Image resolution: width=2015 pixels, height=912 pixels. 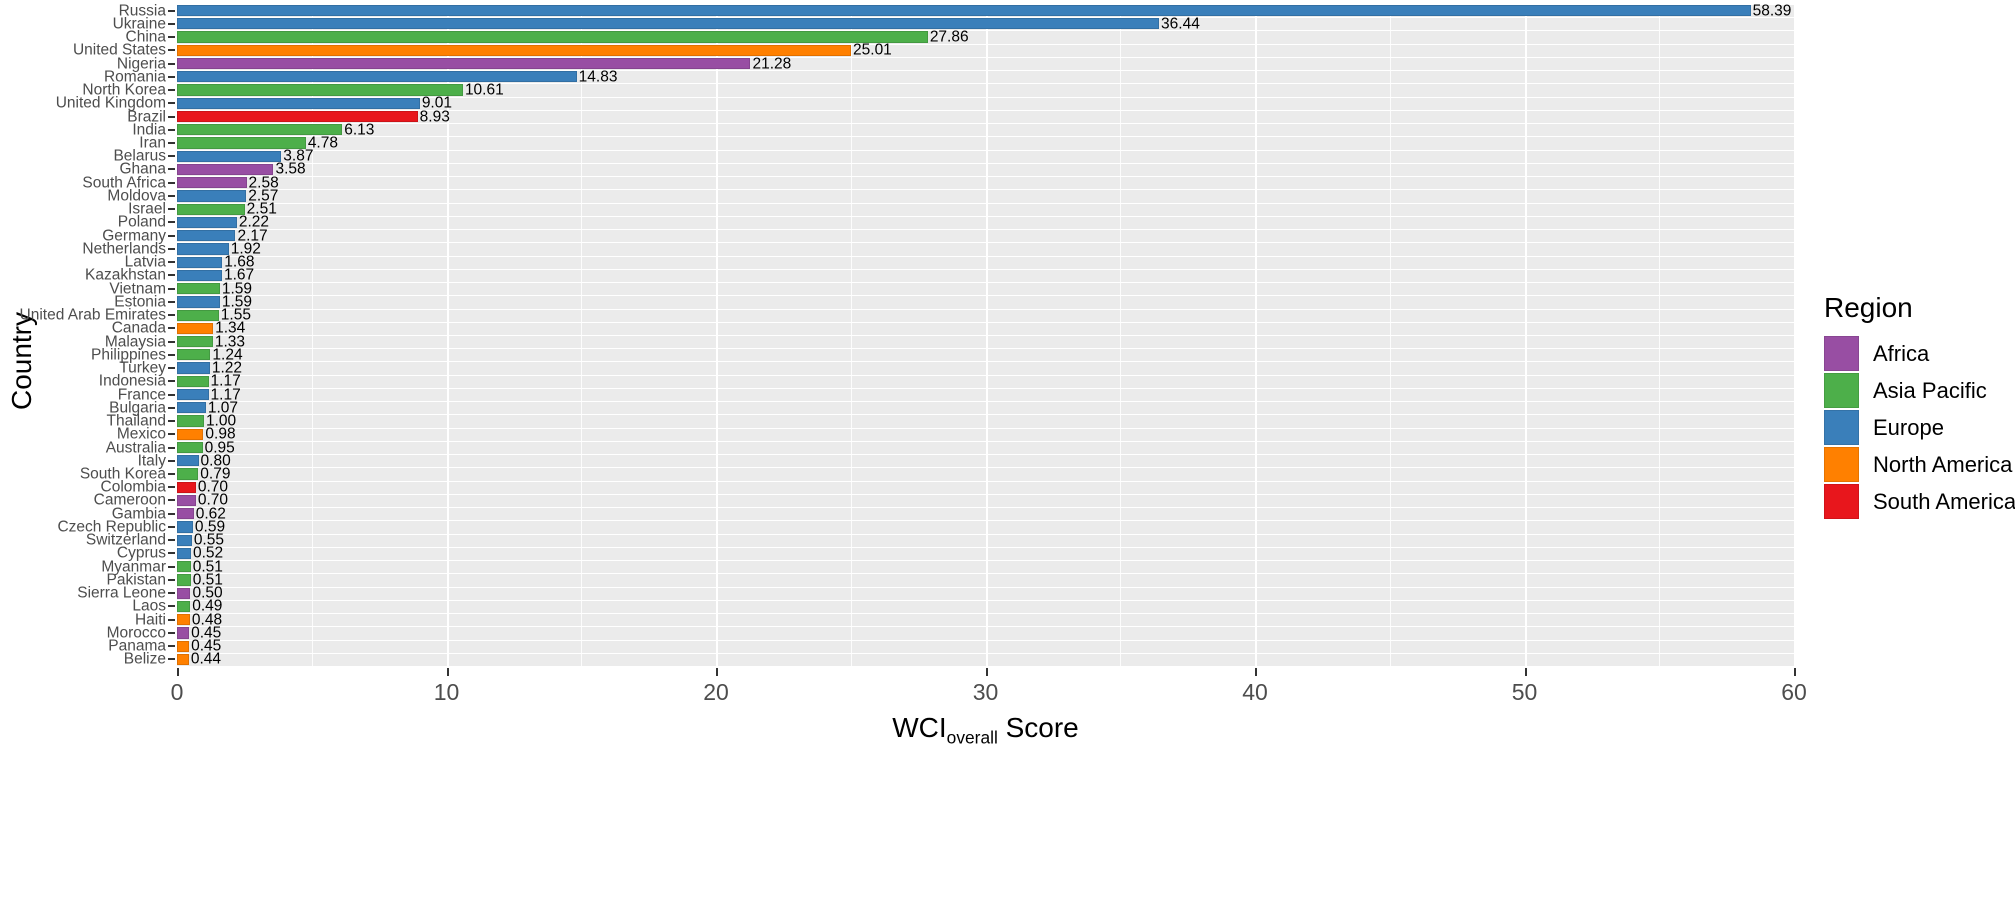 I want to click on bar-row: Sierra Leone 0.50, so click(x=935, y=592).